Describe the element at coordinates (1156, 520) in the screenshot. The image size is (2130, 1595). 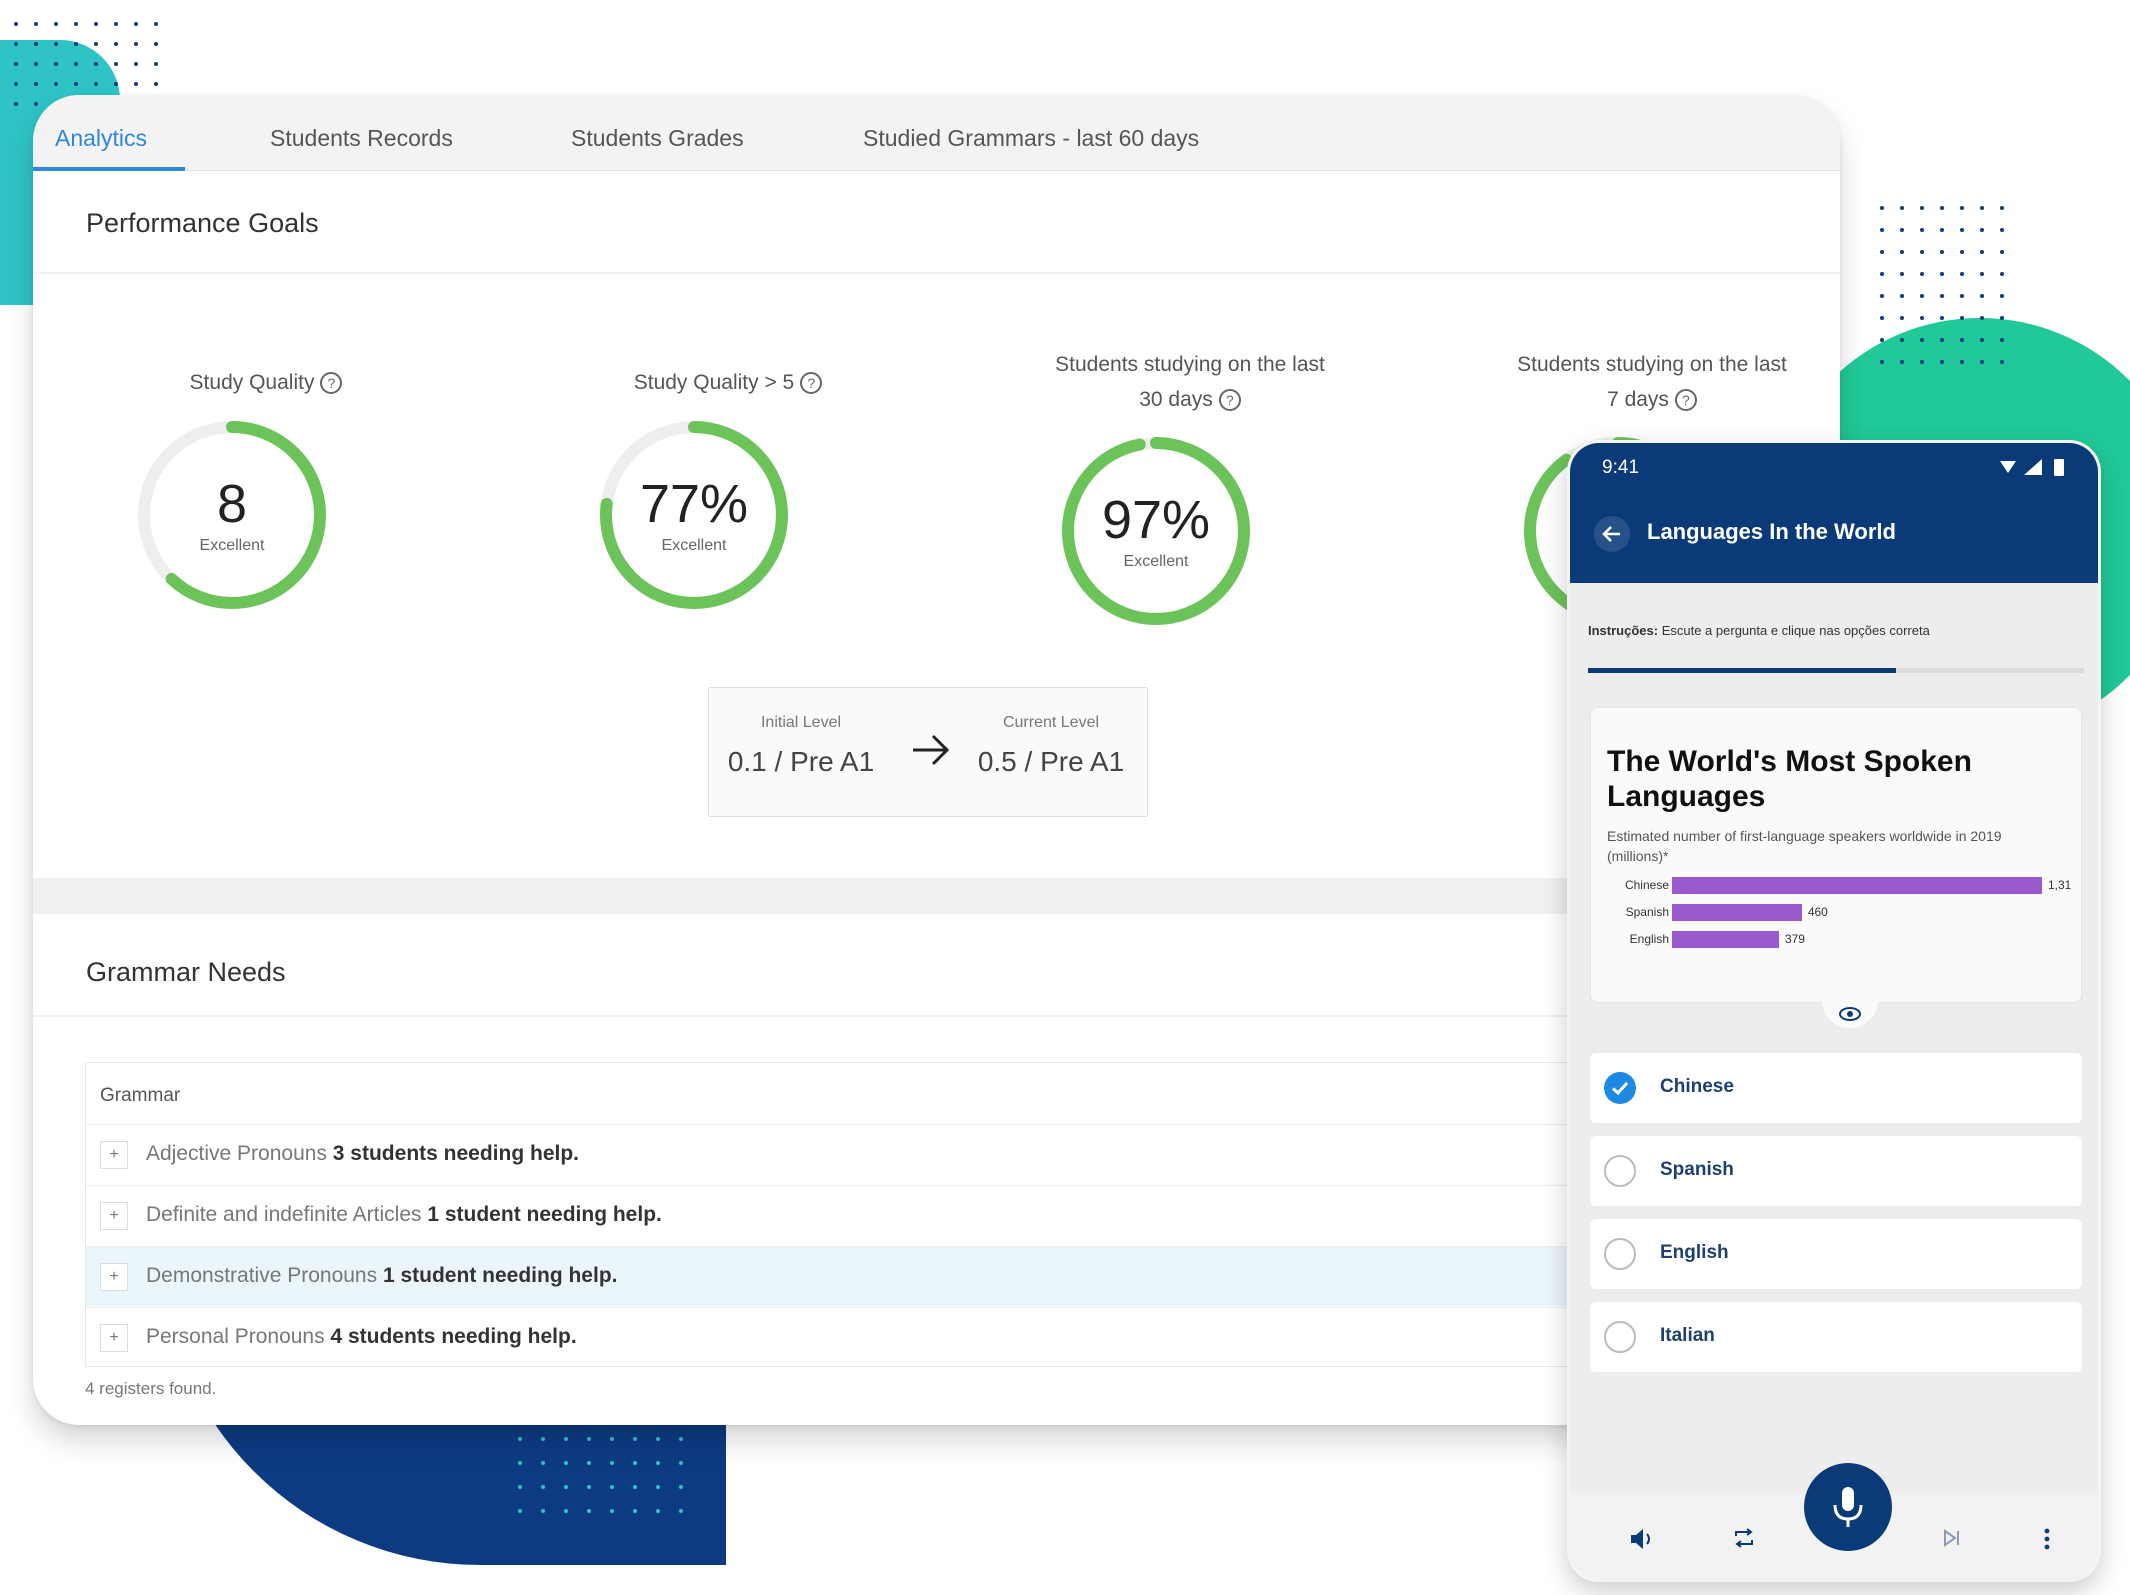
I see `gauge-value: 97%` at that location.